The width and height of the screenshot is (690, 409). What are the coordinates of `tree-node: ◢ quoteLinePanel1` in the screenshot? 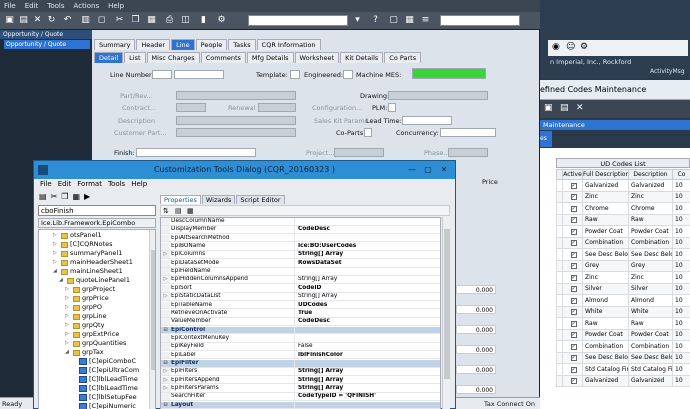 It's located at (94, 280).